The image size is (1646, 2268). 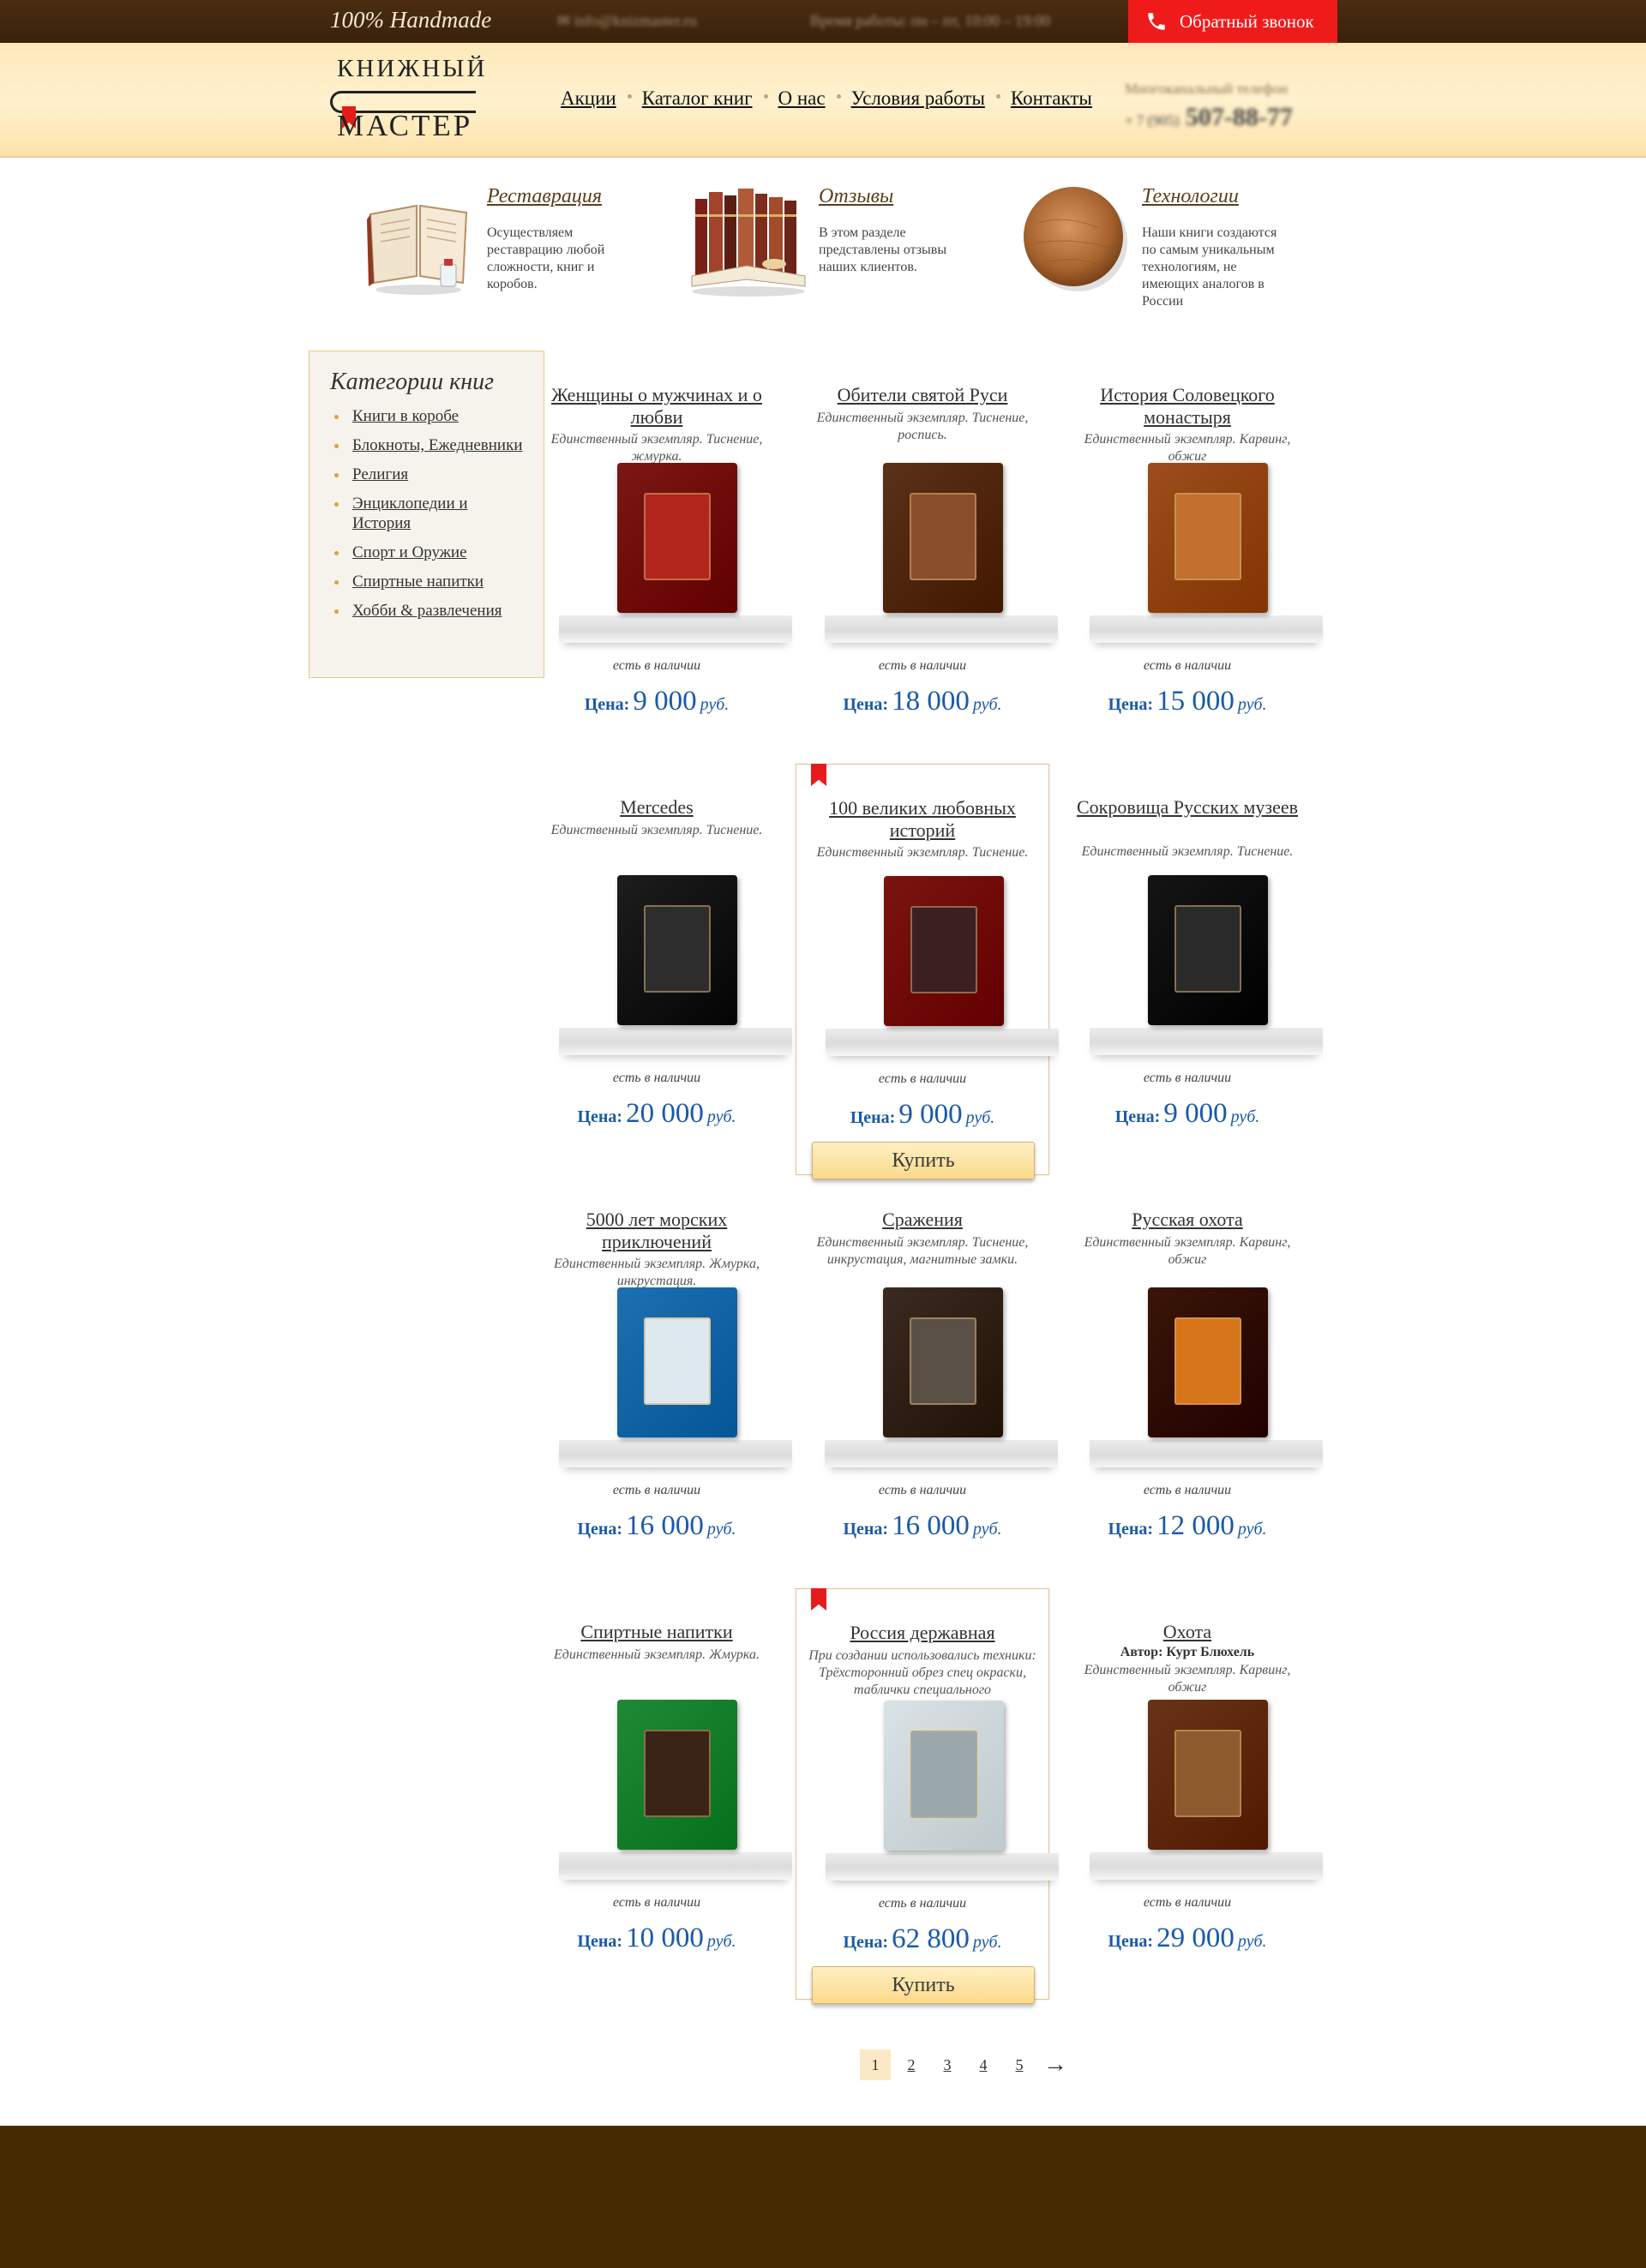 What do you see at coordinates (657, 1654) in the screenshot?
I see `product-description: Единственный экземпляр. Жмурка.` at bounding box center [657, 1654].